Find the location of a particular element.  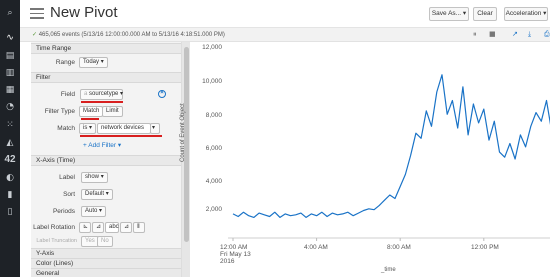

x-tick-label: 8:00 AM is located at coordinates (399, 247).